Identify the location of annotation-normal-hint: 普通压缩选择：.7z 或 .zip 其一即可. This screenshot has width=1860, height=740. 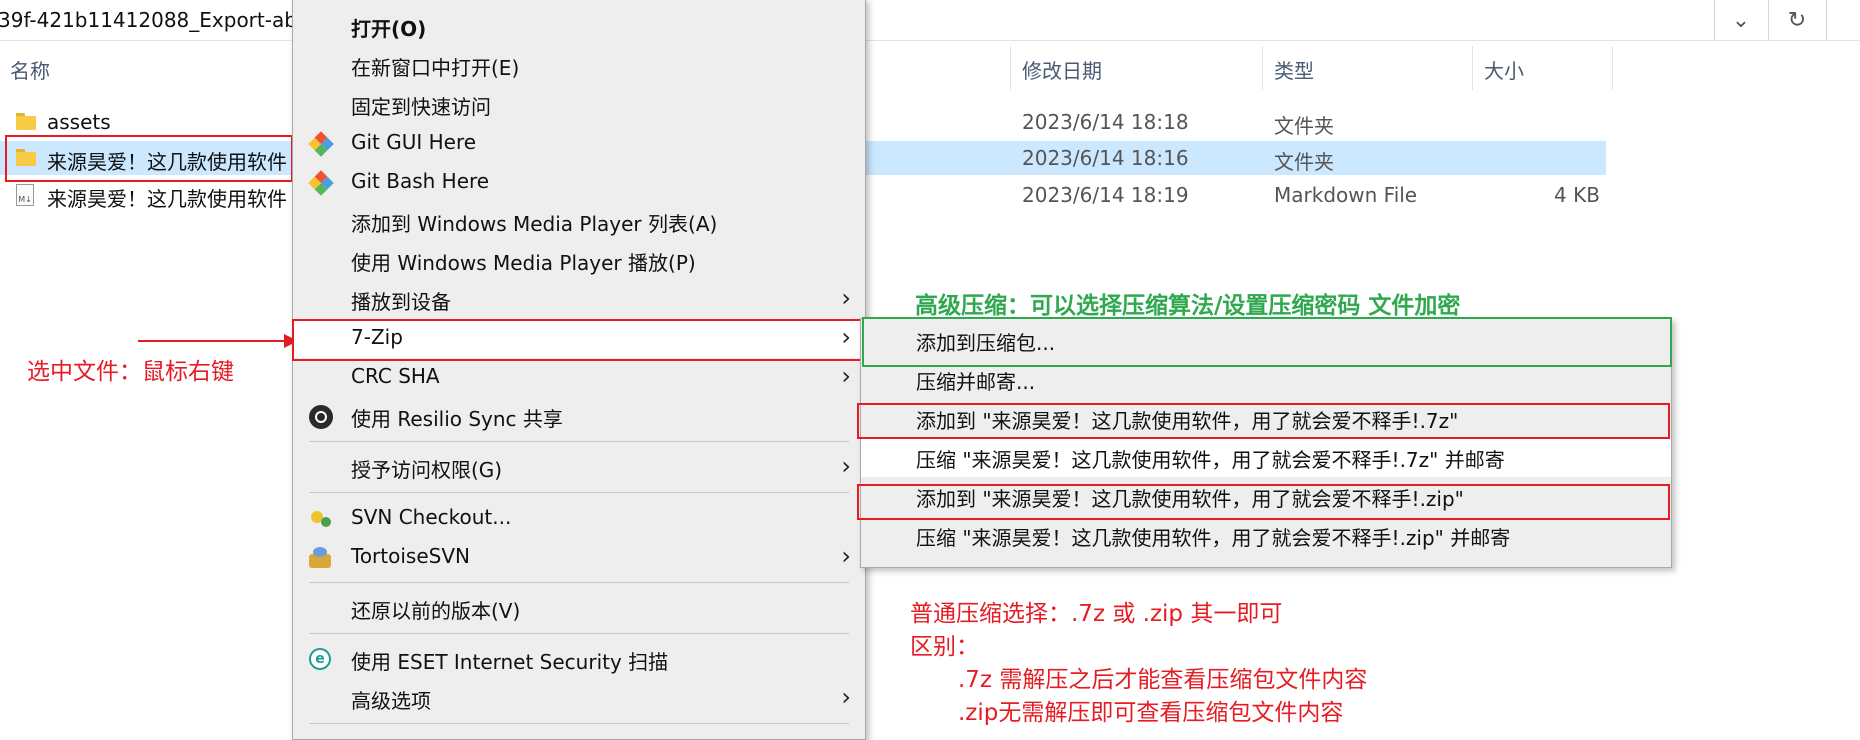
(1096, 614).